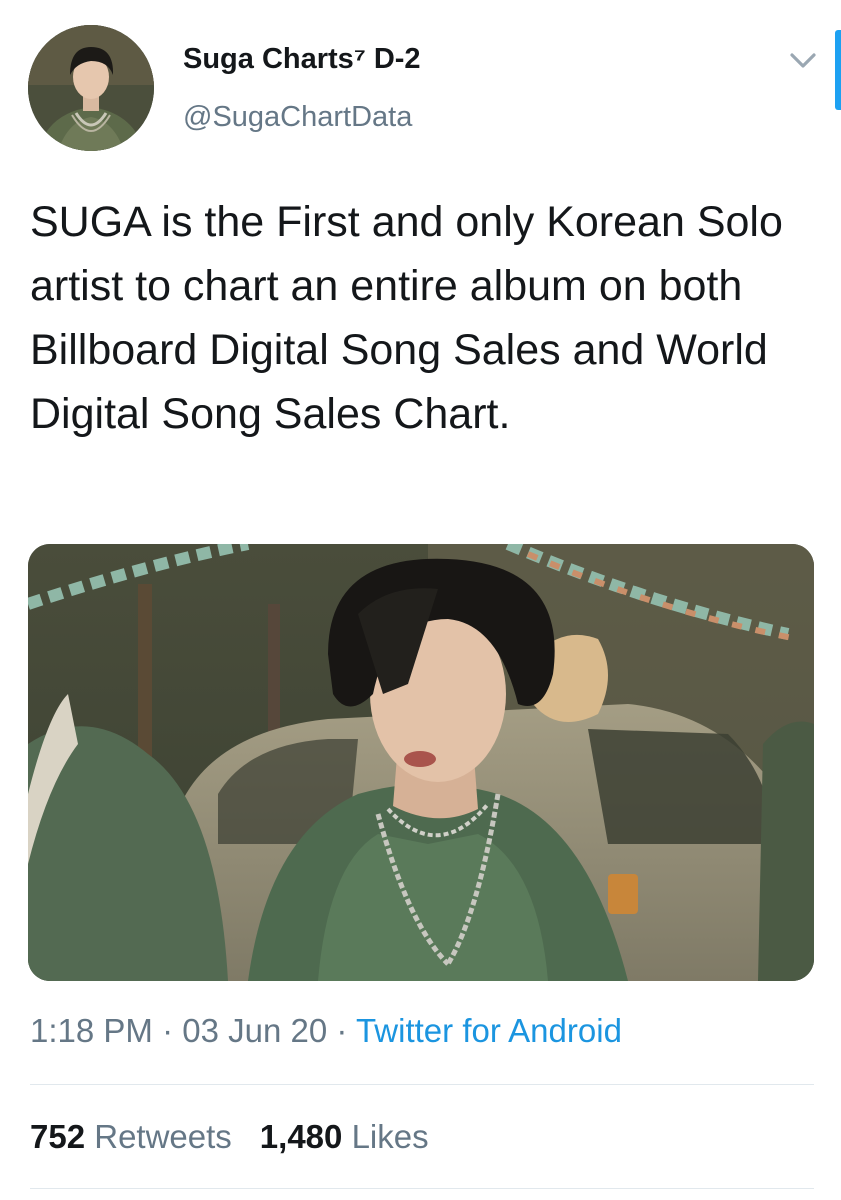 The width and height of the screenshot is (841, 1200). I want to click on avatar, so click(91, 88).